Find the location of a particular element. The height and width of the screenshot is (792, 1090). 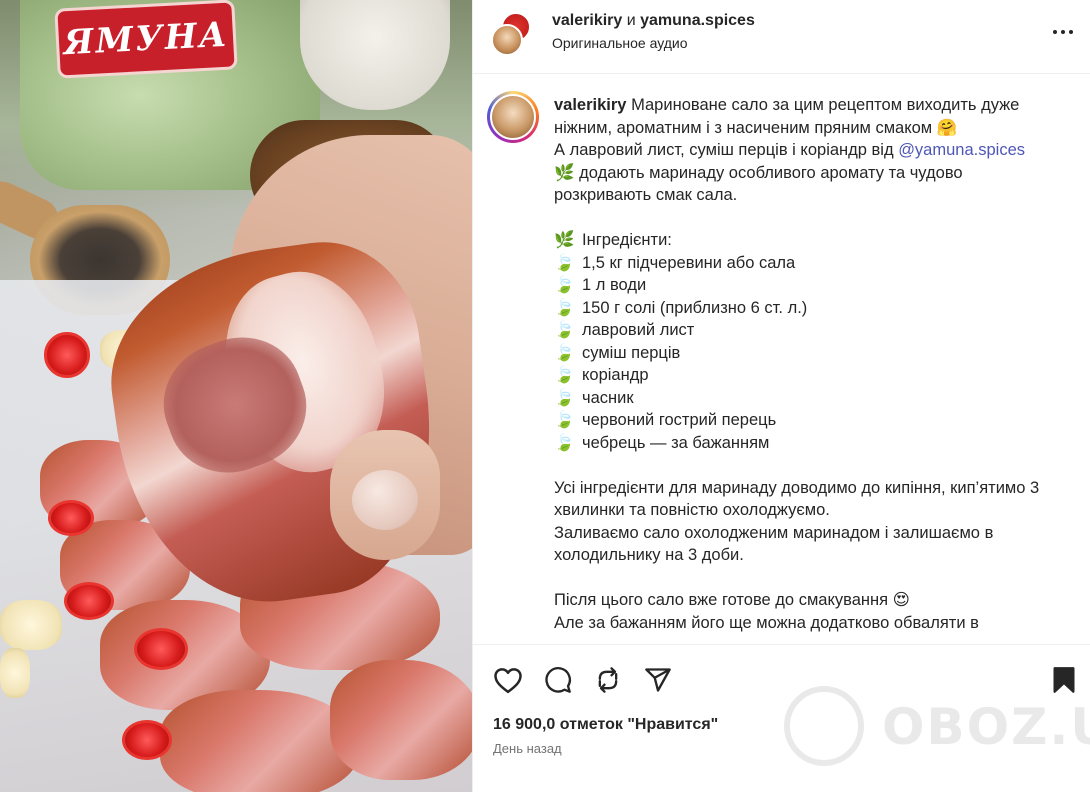

like-button is located at coordinates (508, 680).